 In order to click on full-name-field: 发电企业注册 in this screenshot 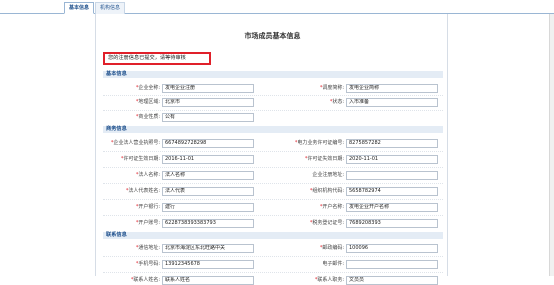, I will do `click(208, 88)`.